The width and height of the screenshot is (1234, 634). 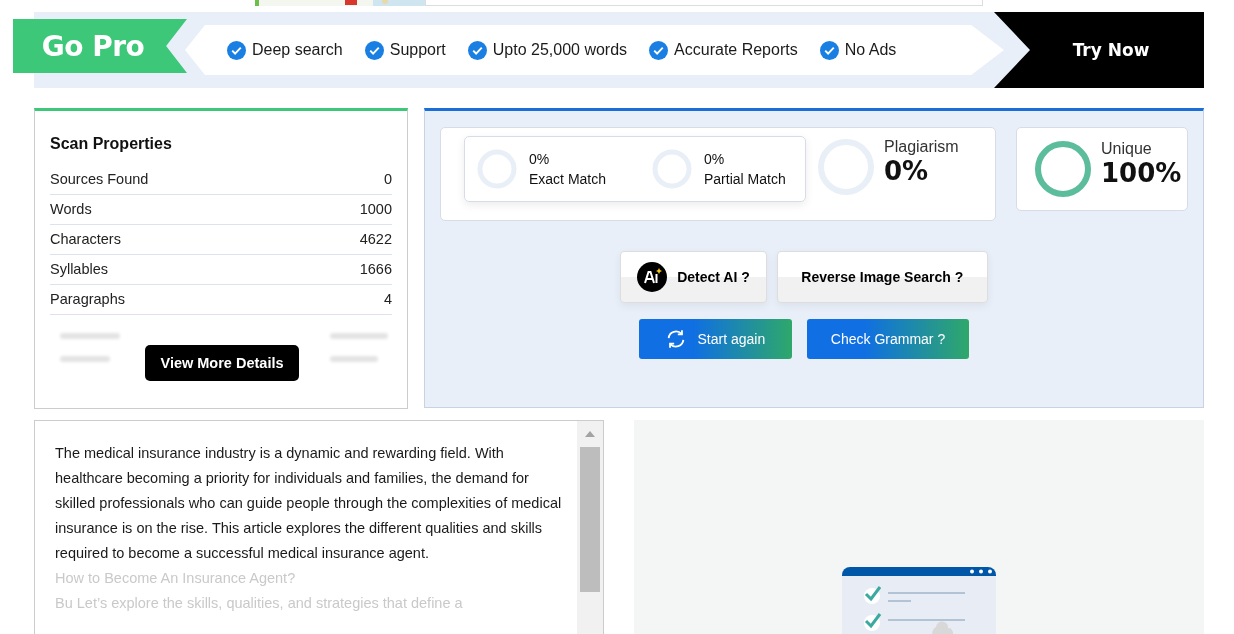 What do you see at coordinates (921, 147) in the screenshot?
I see `plagiarism-label: Plagiarism` at bounding box center [921, 147].